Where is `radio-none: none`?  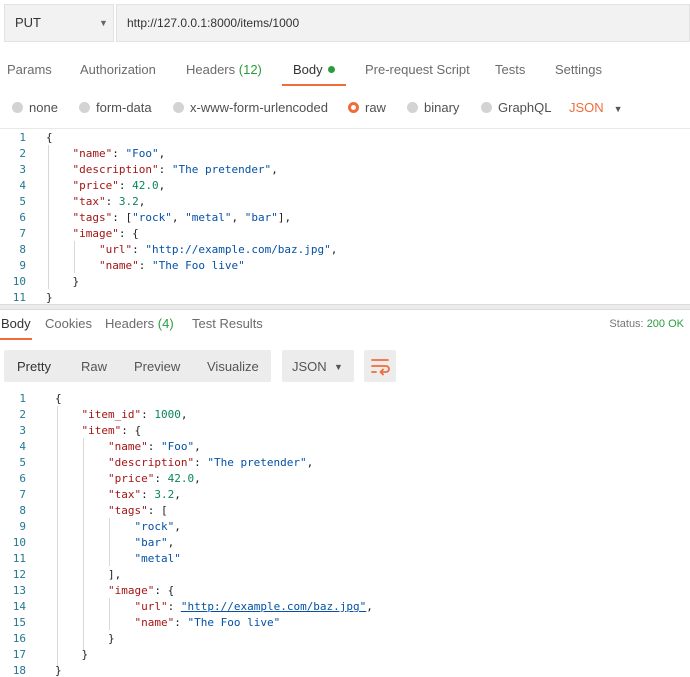 radio-none: none is located at coordinates (35, 107).